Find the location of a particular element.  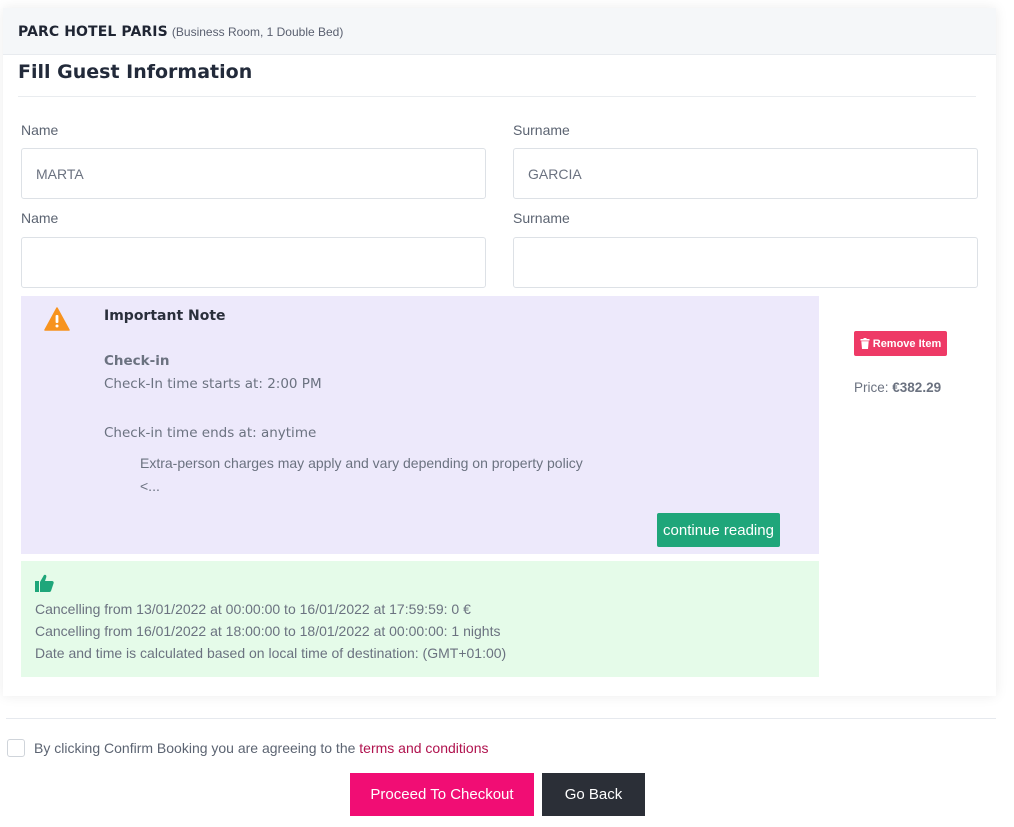

checkin-end-text: Check-in time ends at: anytime is located at coordinates (210, 433).